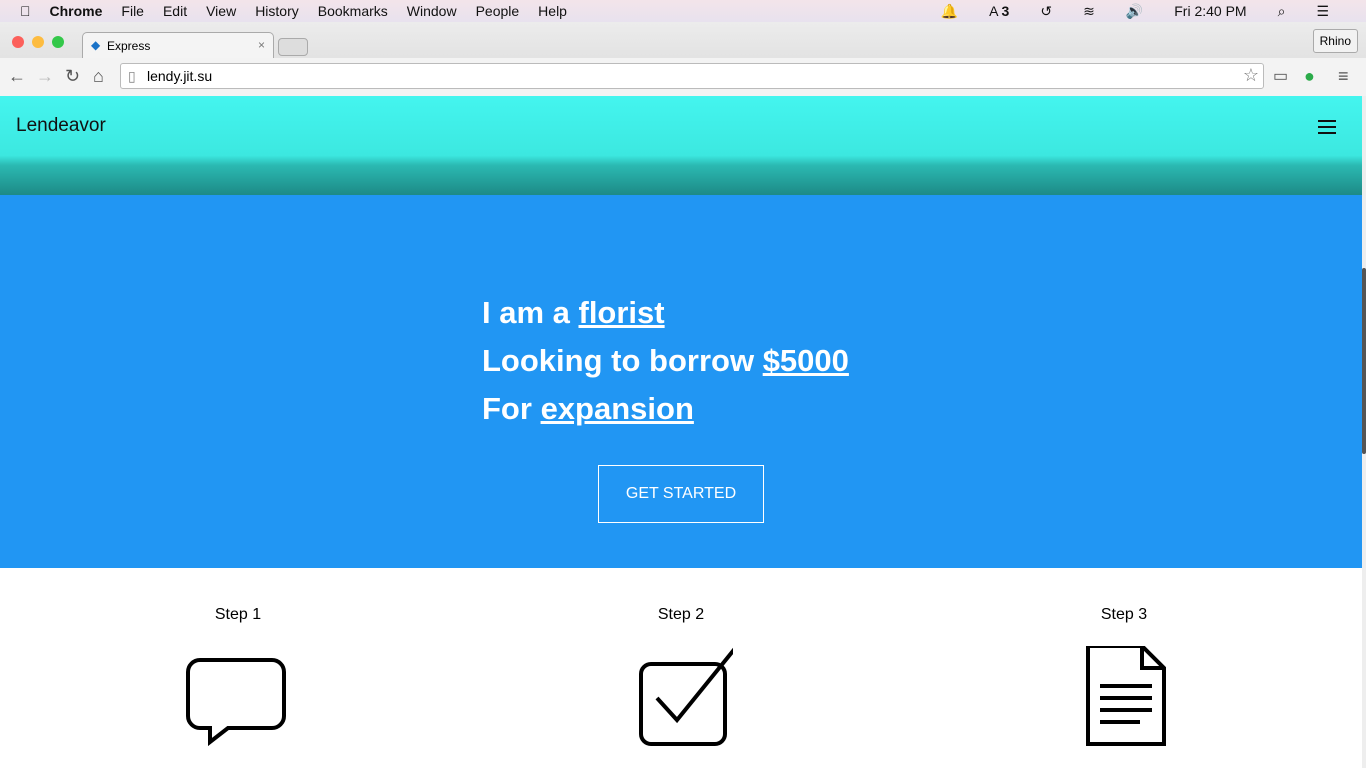  What do you see at coordinates (1251, 75) in the screenshot?
I see `bookmark-star-icon: ☆` at bounding box center [1251, 75].